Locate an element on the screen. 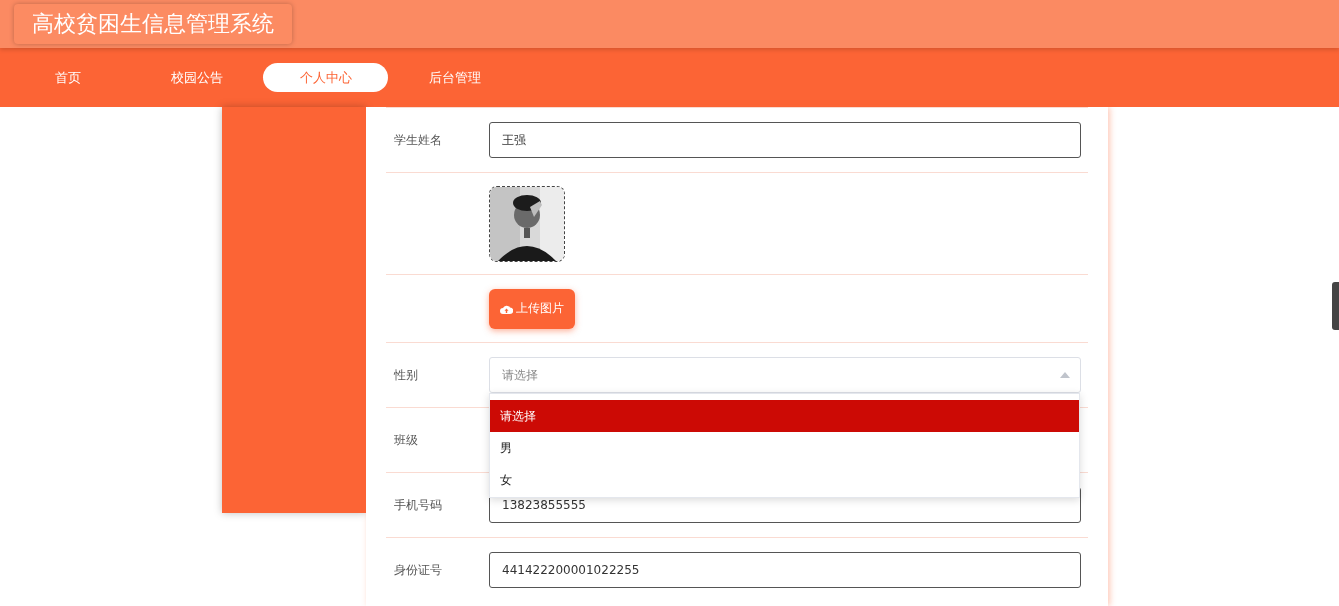 This screenshot has width=1339, height=606. nav-tab: 首页 is located at coordinates (67, 77).